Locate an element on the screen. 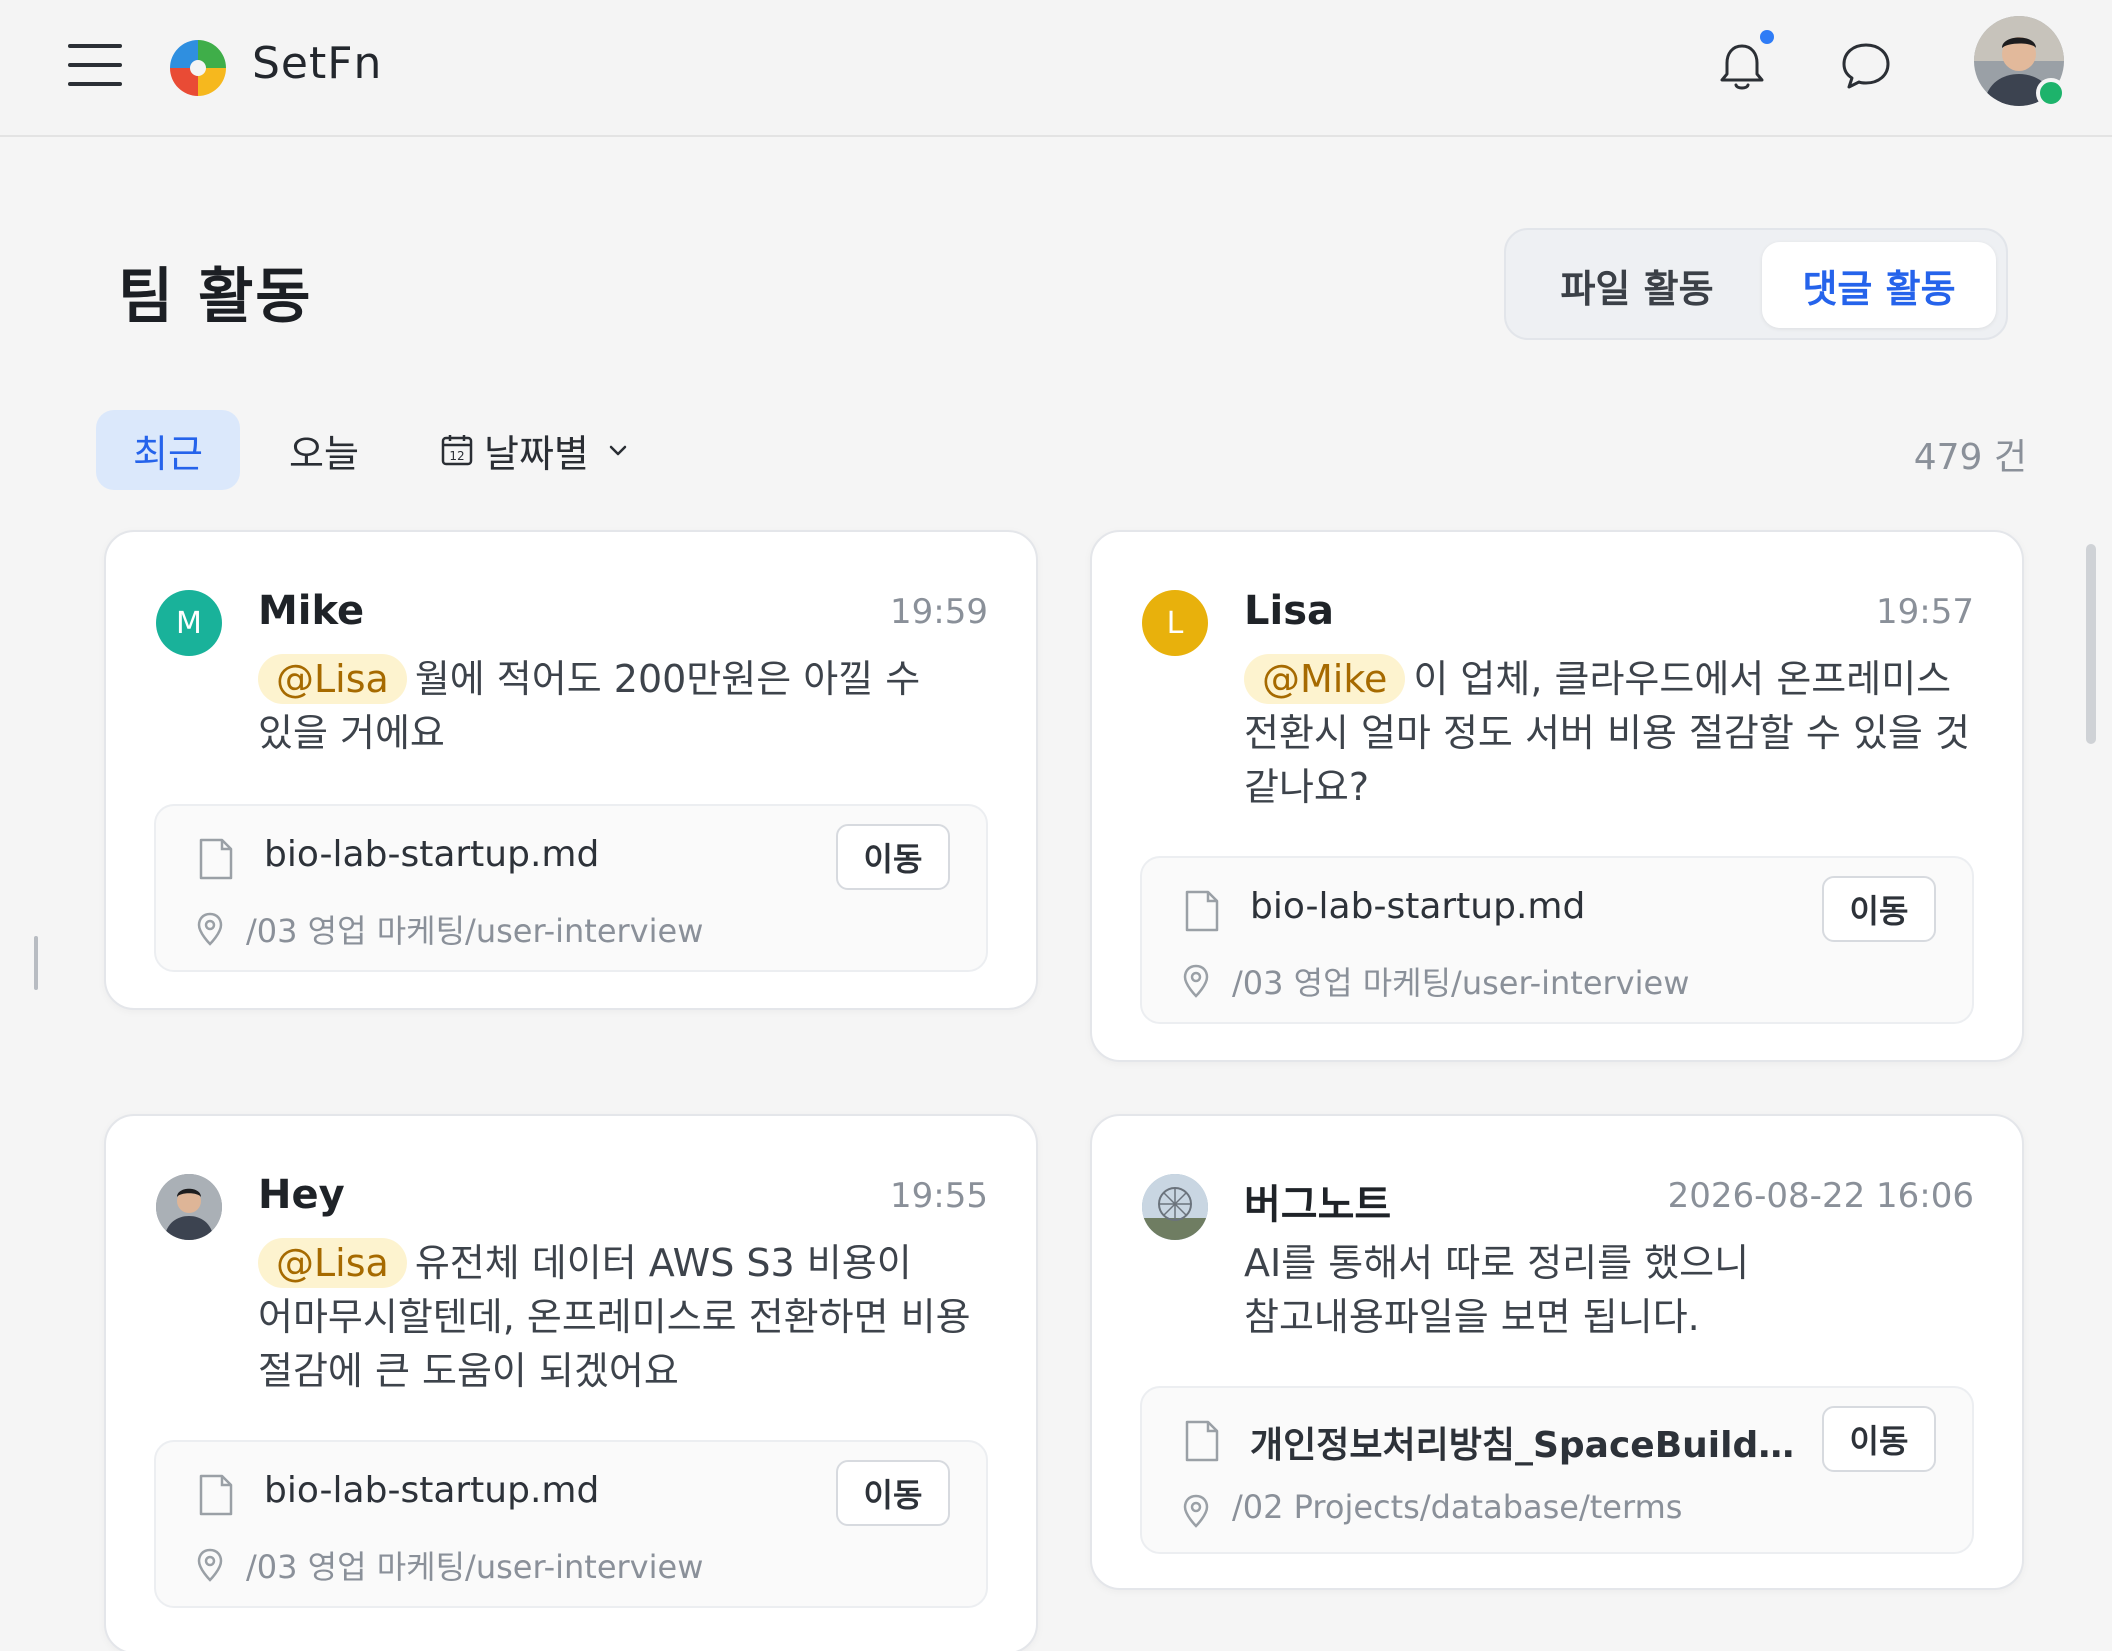 The image size is (2112, 1651). calendar-icon: 12 is located at coordinates (457, 450).